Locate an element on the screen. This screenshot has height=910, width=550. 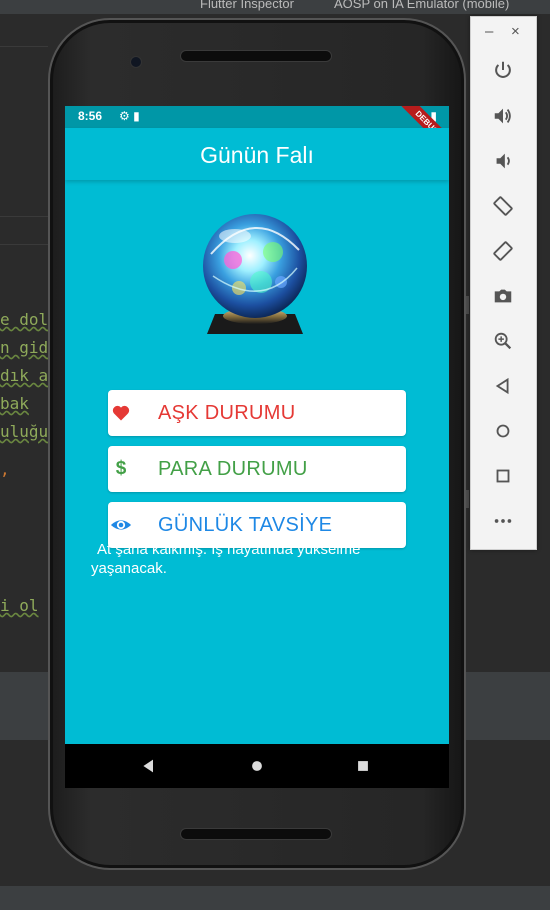
back-button is located at coordinates (503, 386).